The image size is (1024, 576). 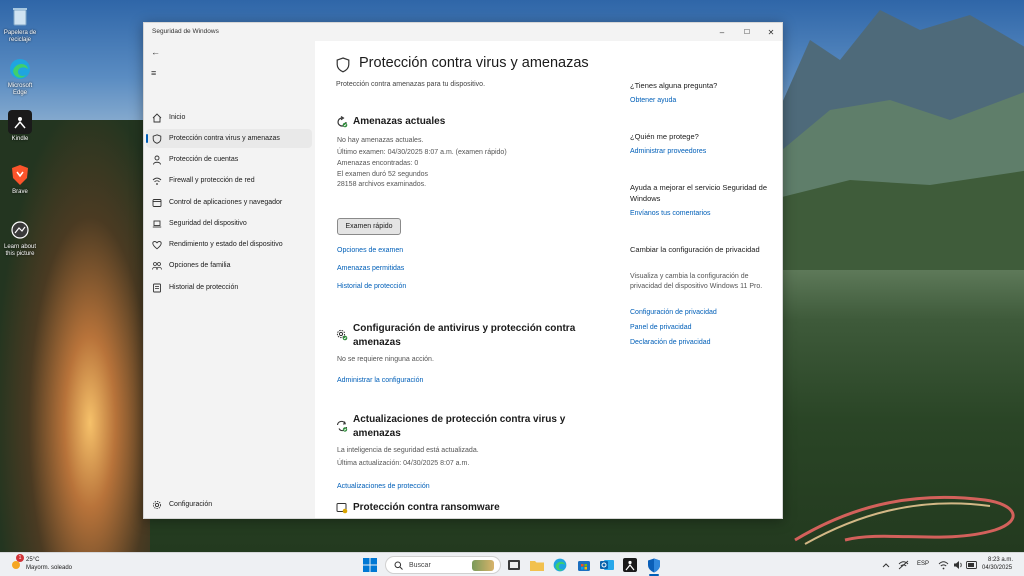 What do you see at coordinates (514, 565) in the screenshot?
I see `task-view-button` at bounding box center [514, 565].